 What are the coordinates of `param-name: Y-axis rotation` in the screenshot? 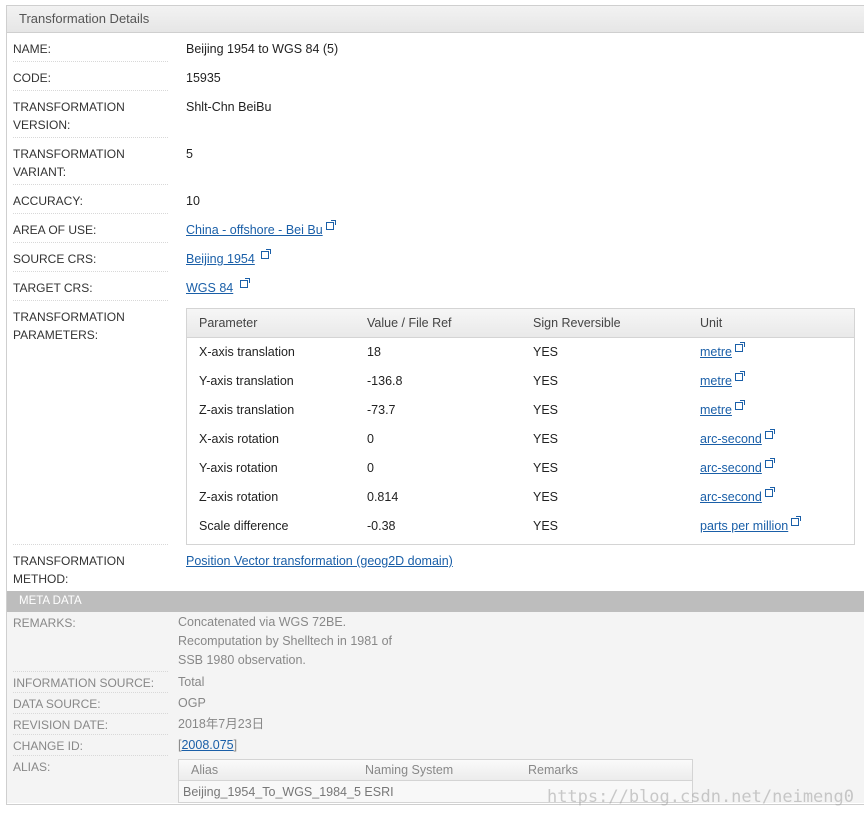 It's located at (238, 468).